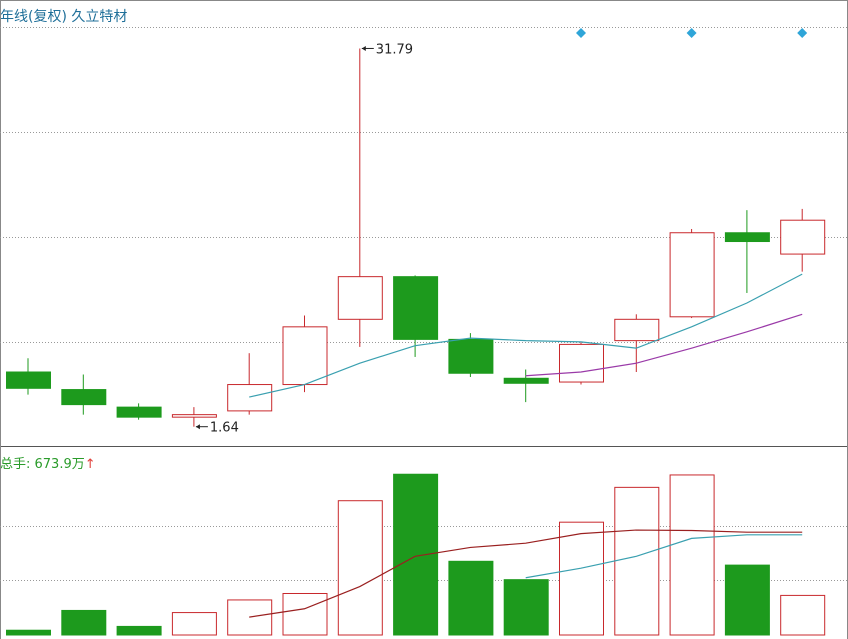 Image resolution: width=848 pixels, height=639 pixels. What do you see at coordinates (394, 49) in the screenshot?
I see `annotation-label: 31.79` at bounding box center [394, 49].